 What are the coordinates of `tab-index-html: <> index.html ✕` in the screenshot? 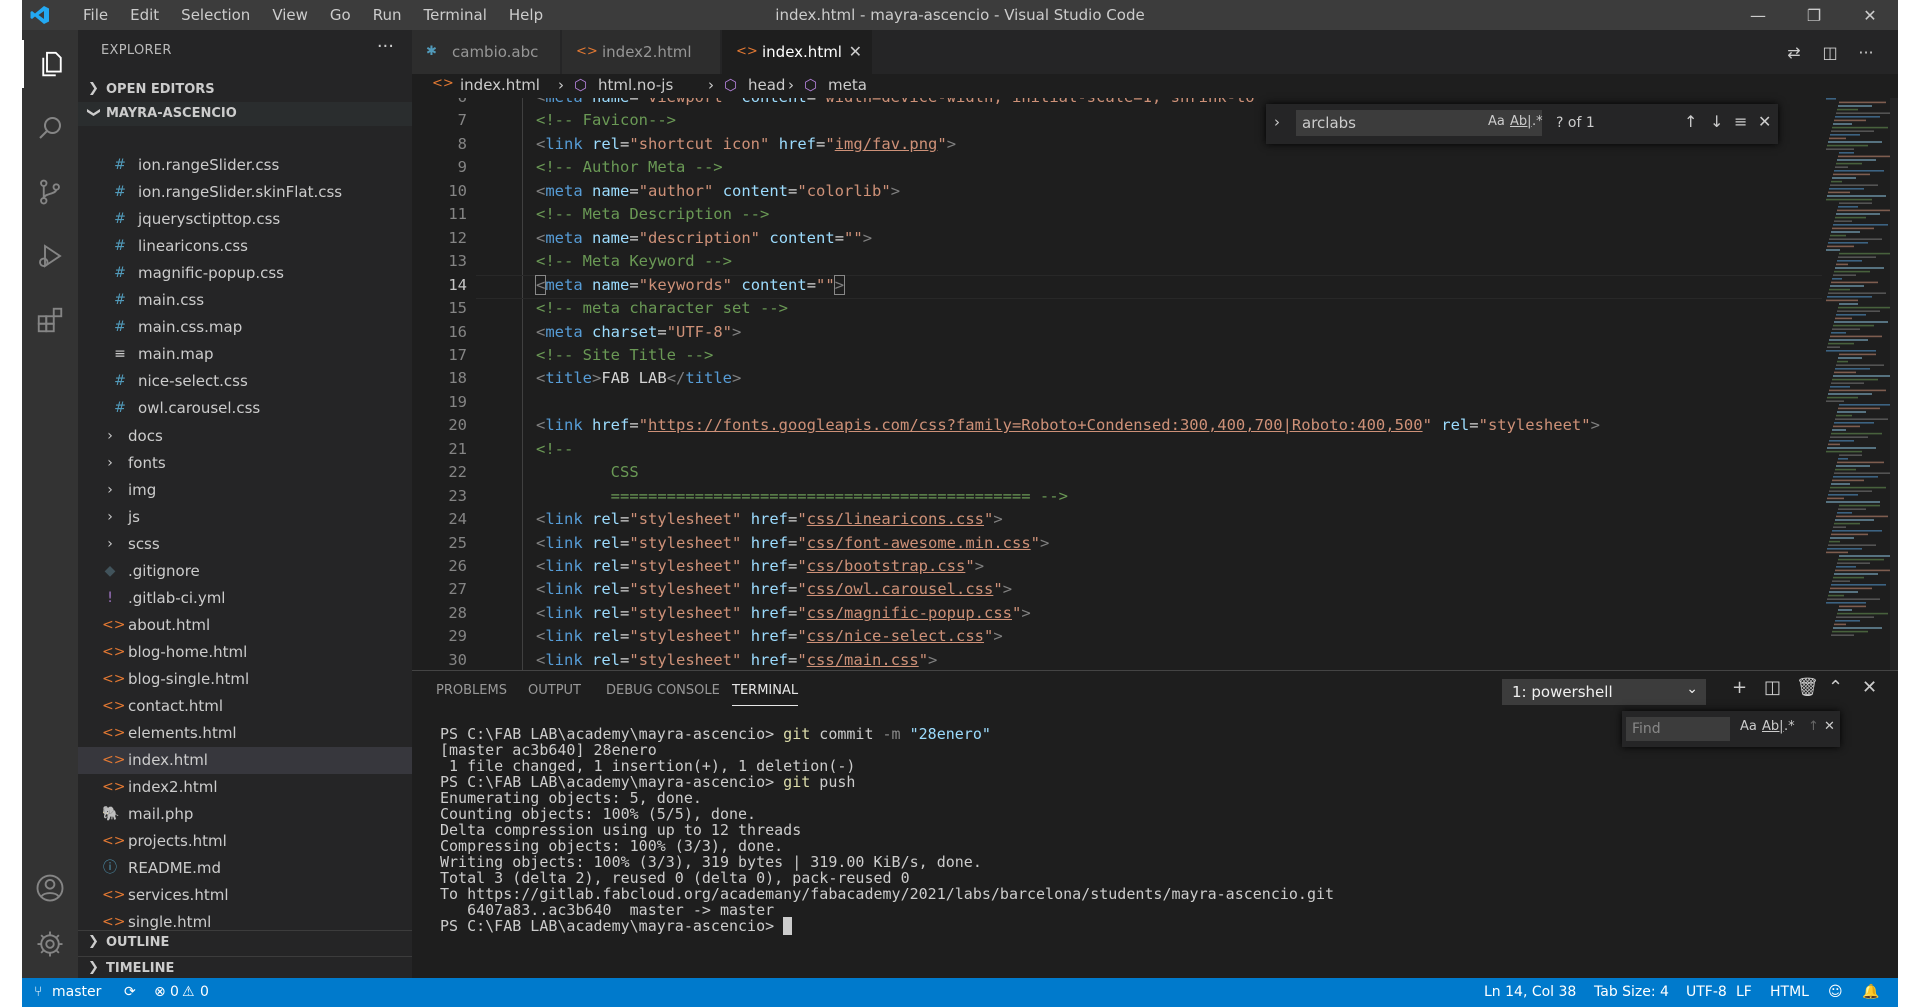 It's located at (797, 52).